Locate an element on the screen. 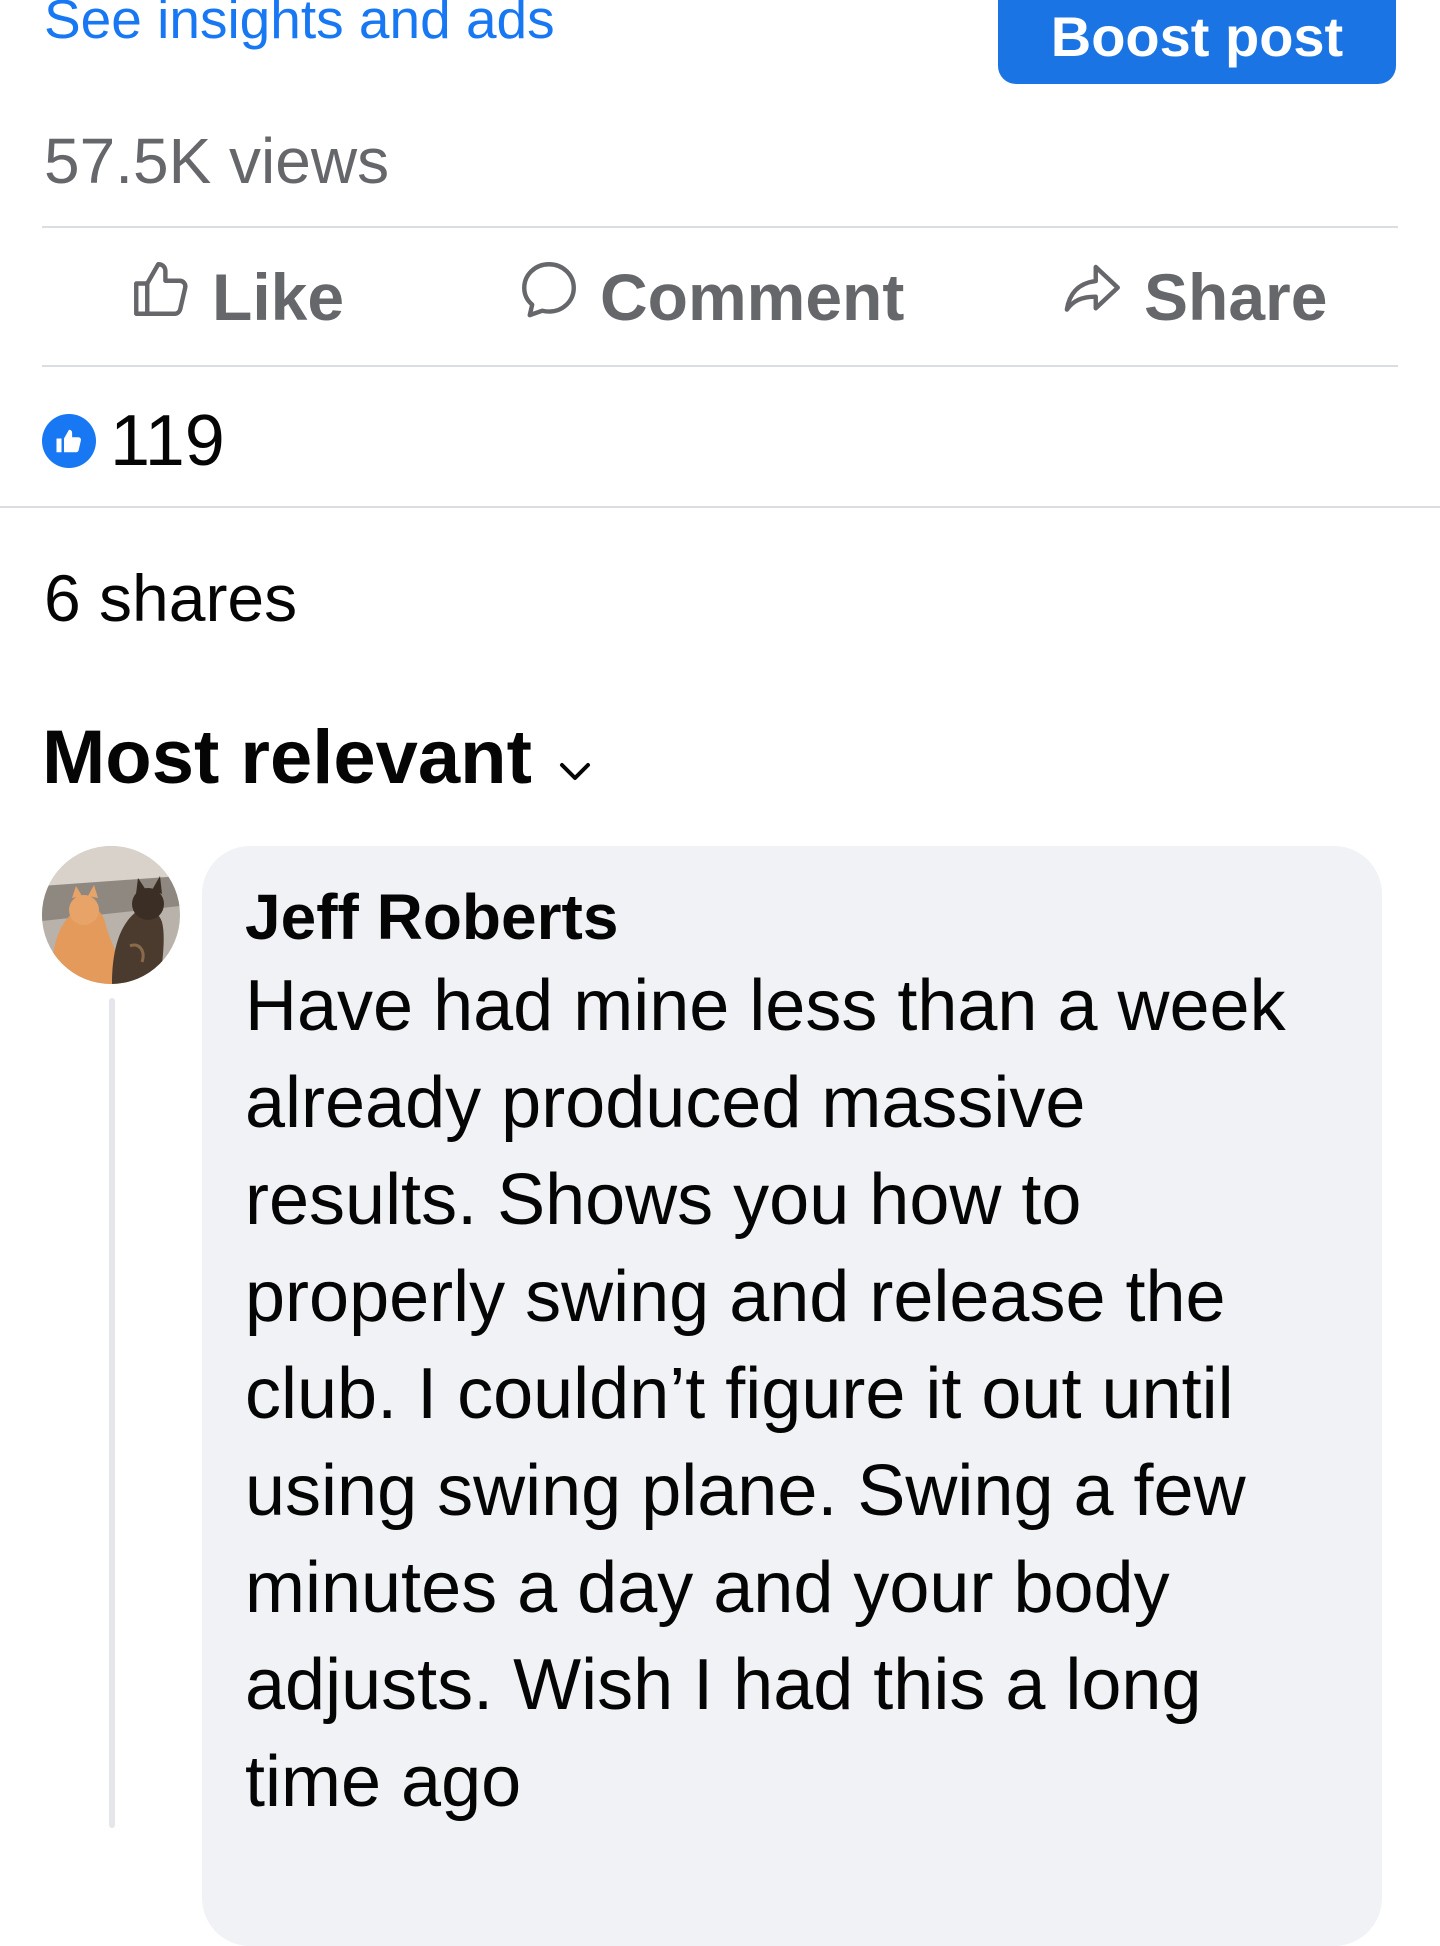 This screenshot has width=1440, height=1946. chevron-down-icon is located at coordinates (562, 757).